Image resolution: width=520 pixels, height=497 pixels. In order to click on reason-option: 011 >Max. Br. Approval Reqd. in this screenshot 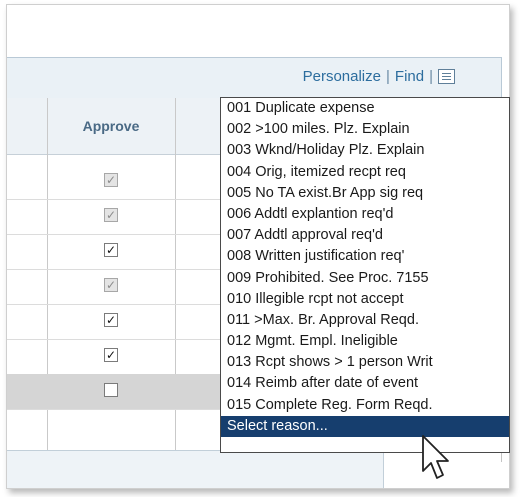, I will do `click(365, 320)`.